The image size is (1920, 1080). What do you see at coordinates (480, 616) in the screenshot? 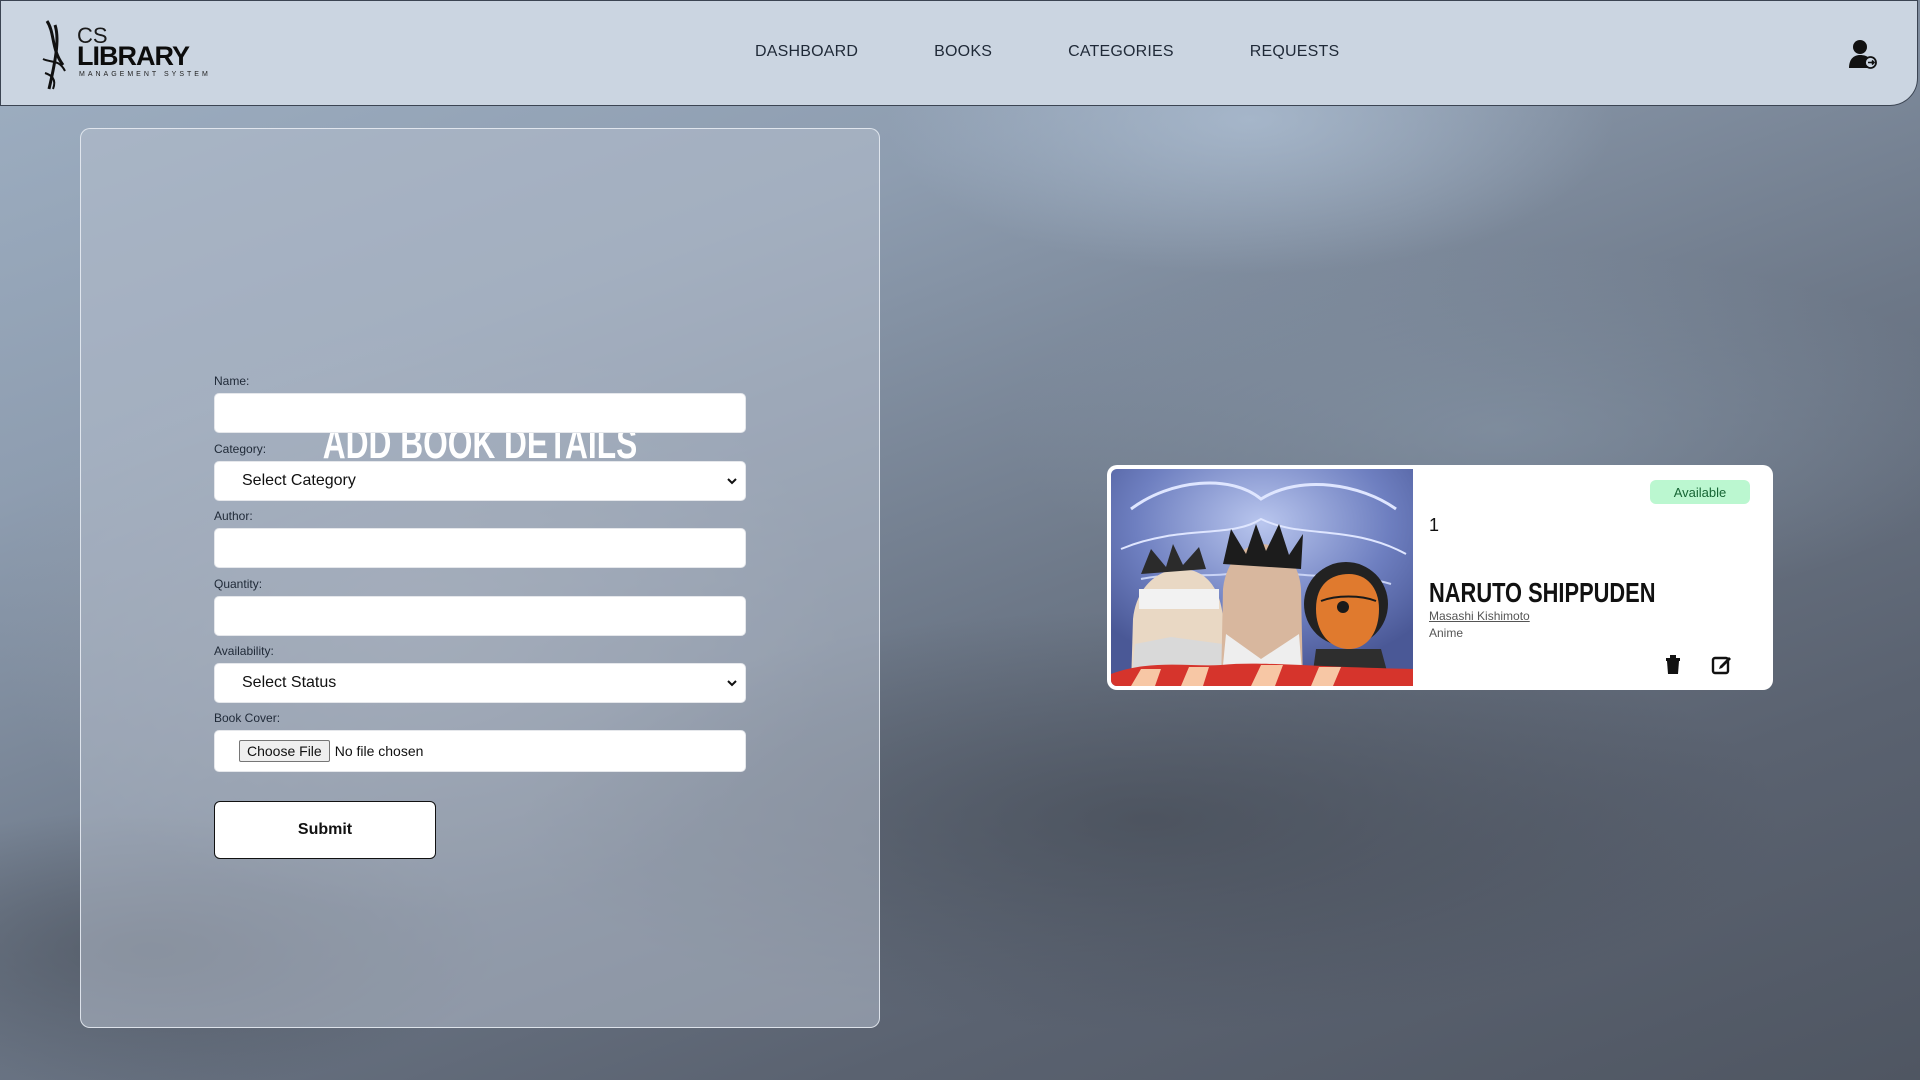
I see `quantity-input` at bounding box center [480, 616].